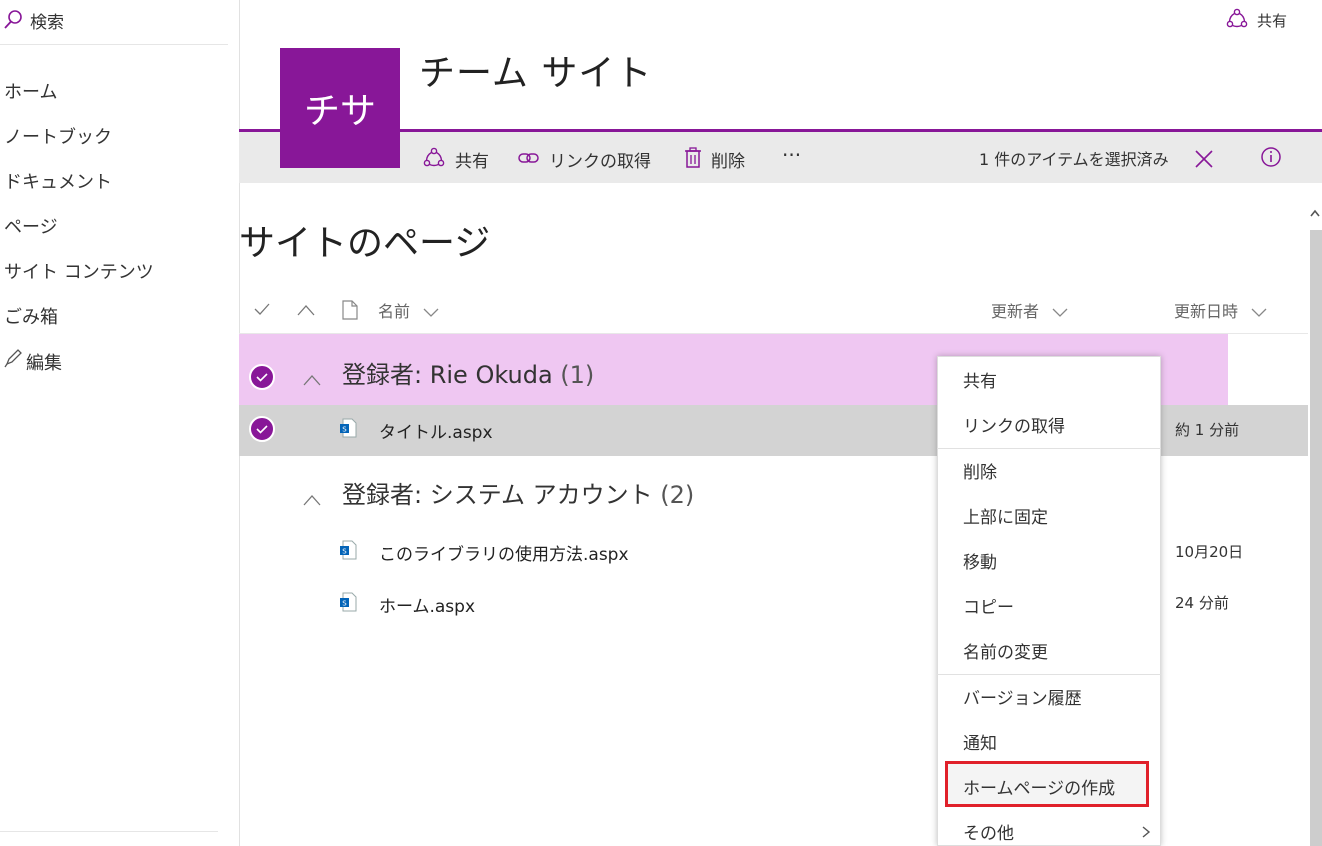 Image resolution: width=1322 pixels, height=846 pixels. Describe the element at coordinates (340, 148) in the screenshot. I see `site-logo-lower` at that location.